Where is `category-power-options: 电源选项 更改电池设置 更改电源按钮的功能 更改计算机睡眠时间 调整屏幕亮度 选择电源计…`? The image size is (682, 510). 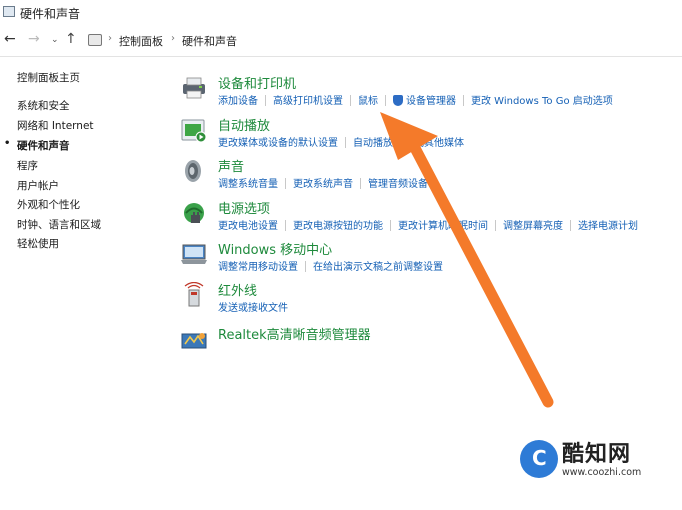 category-power-options: 电源选项 更改电池设置 更改电源按钮的功能 更改计算机睡眠时间 调整屏幕亮度 选择电源计… is located at coordinates (430, 218).